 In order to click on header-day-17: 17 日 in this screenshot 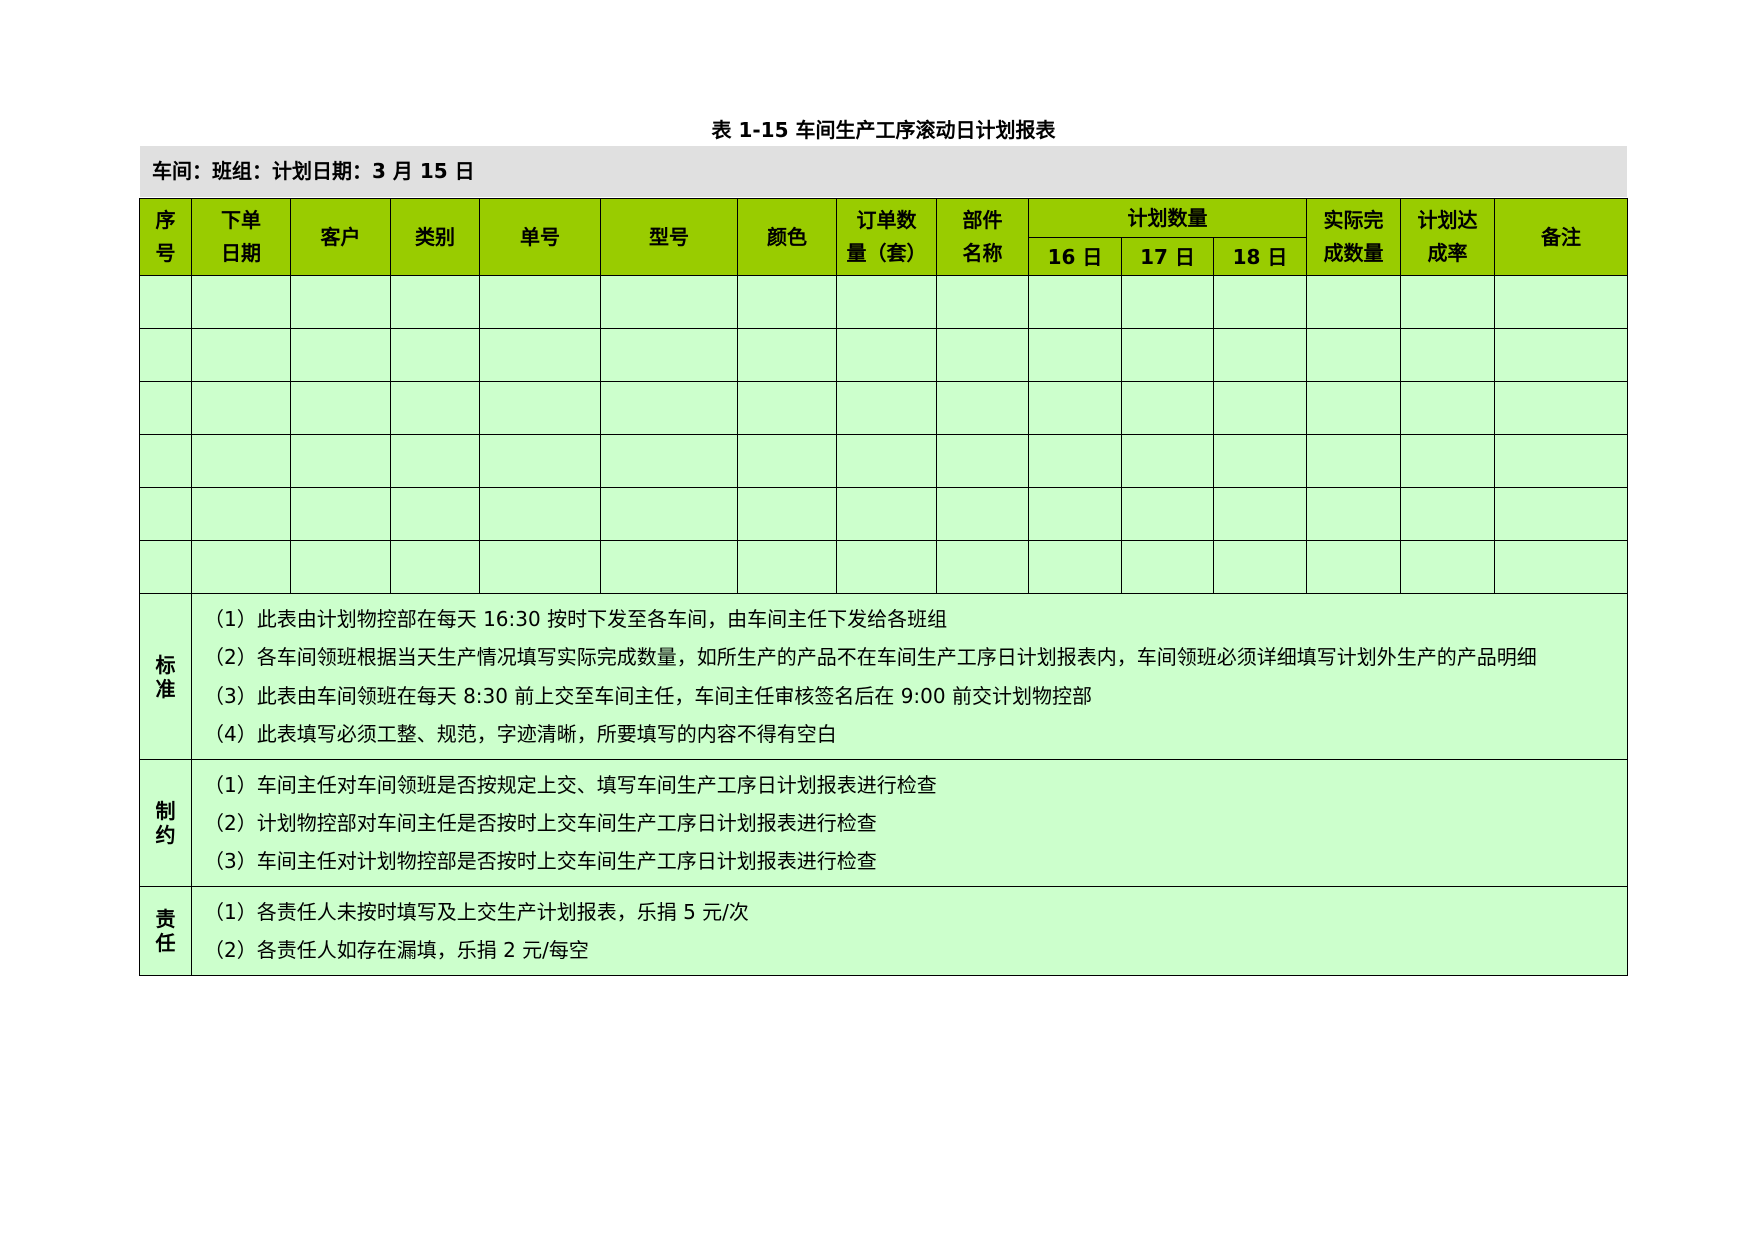, I will do `click(1167, 256)`.